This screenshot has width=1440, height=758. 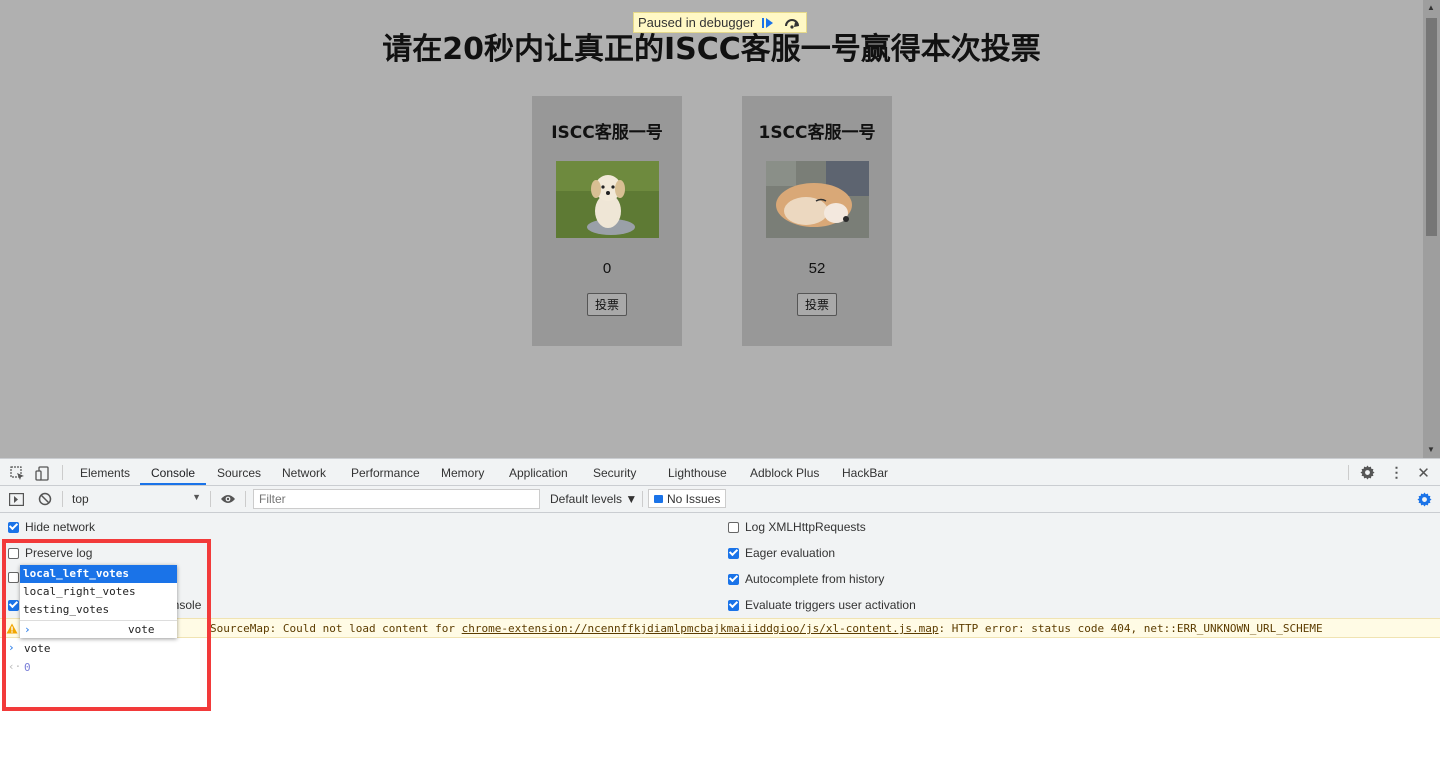 What do you see at coordinates (136, 499) in the screenshot?
I see `context-selector: top ▼` at bounding box center [136, 499].